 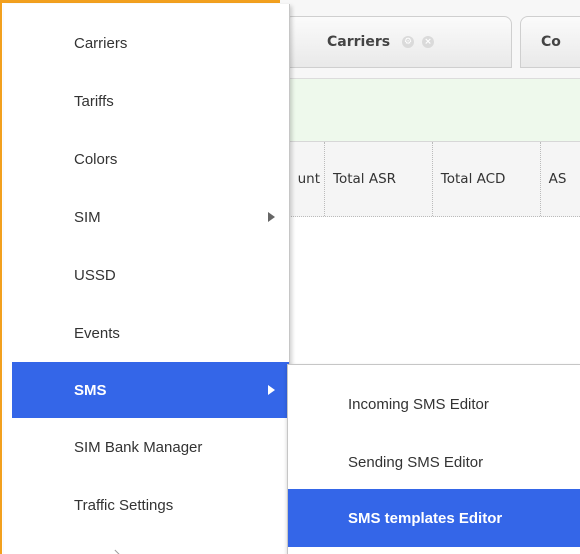 What do you see at coordinates (150, 333) in the screenshot?
I see `menu-item-events: Events` at bounding box center [150, 333].